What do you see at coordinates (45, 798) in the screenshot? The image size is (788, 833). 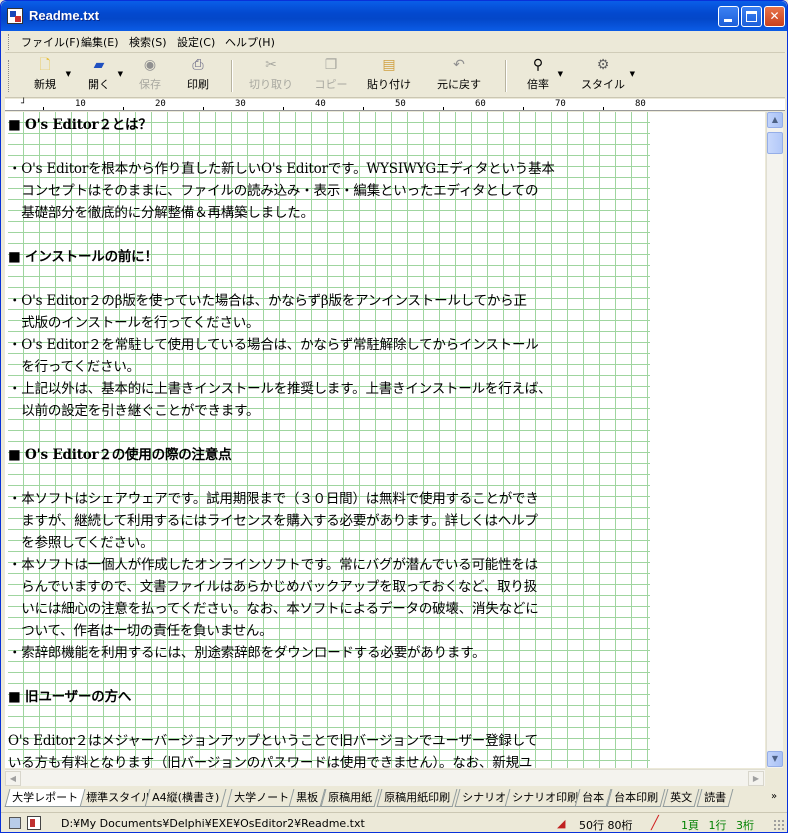 I see `style-tab: 大学レポート` at bounding box center [45, 798].